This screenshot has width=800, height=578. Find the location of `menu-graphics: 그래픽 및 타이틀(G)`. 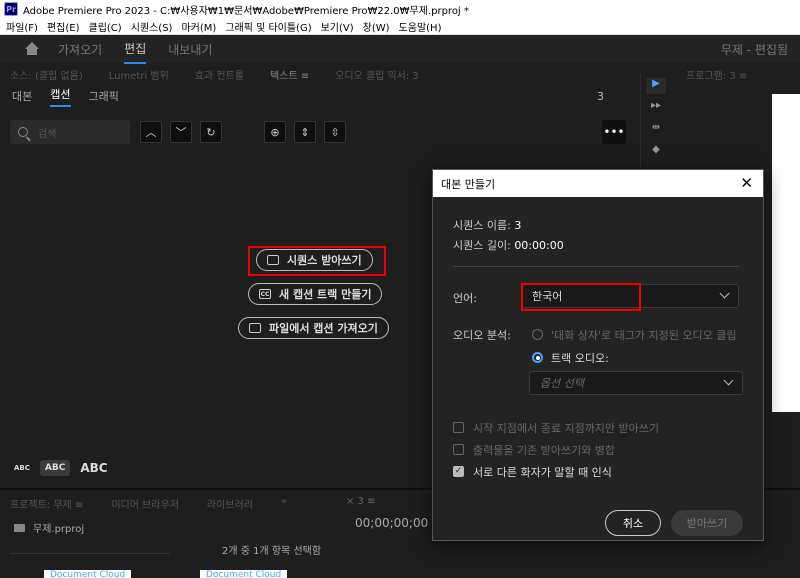

menu-graphics: 그래픽 및 타이틀(G) is located at coordinates (268, 26).